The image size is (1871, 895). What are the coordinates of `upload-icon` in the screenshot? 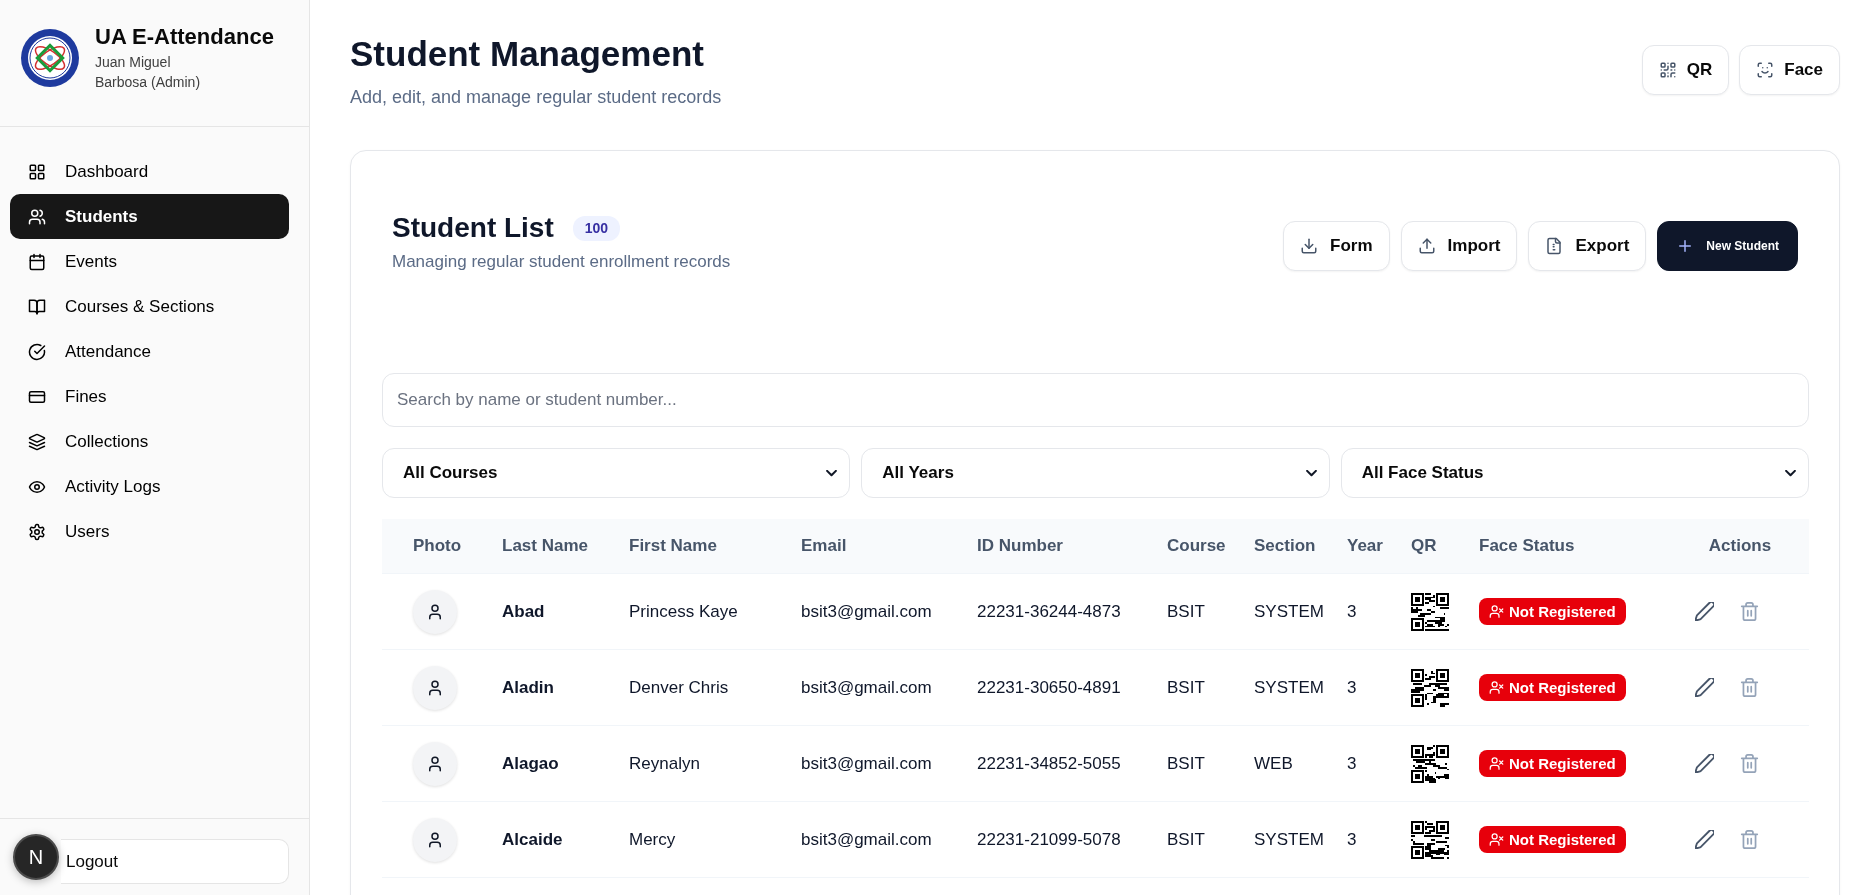 It's located at (1426, 246).